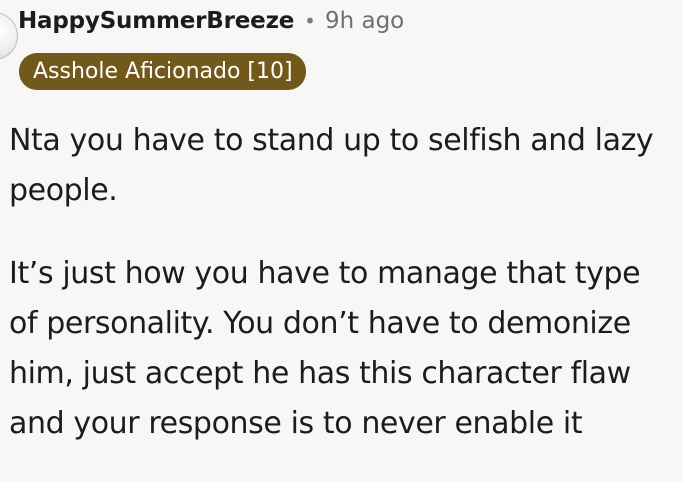 The width and height of the screenshot is (683, 482). I want to click on user-flair-badge: Asshole Aficionado [10], so click(162, 71).